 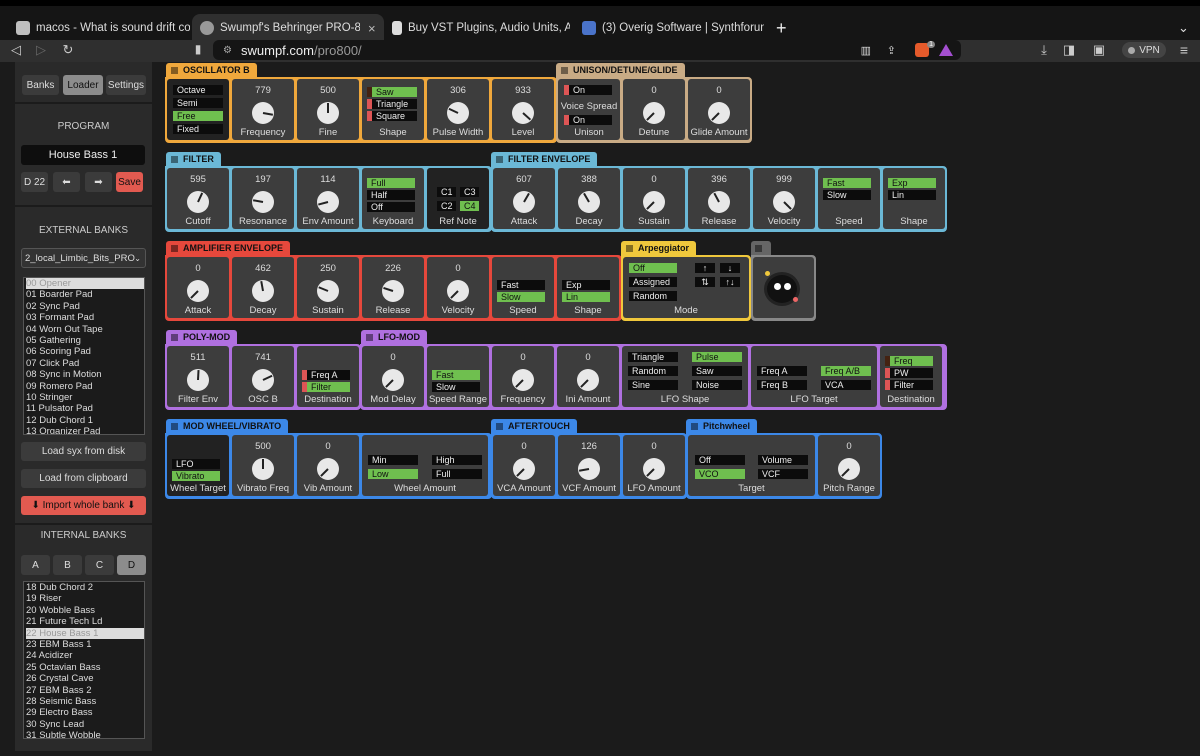 I want to click on list-item: 25 Octavian Bass, so click(x=85, y=667).